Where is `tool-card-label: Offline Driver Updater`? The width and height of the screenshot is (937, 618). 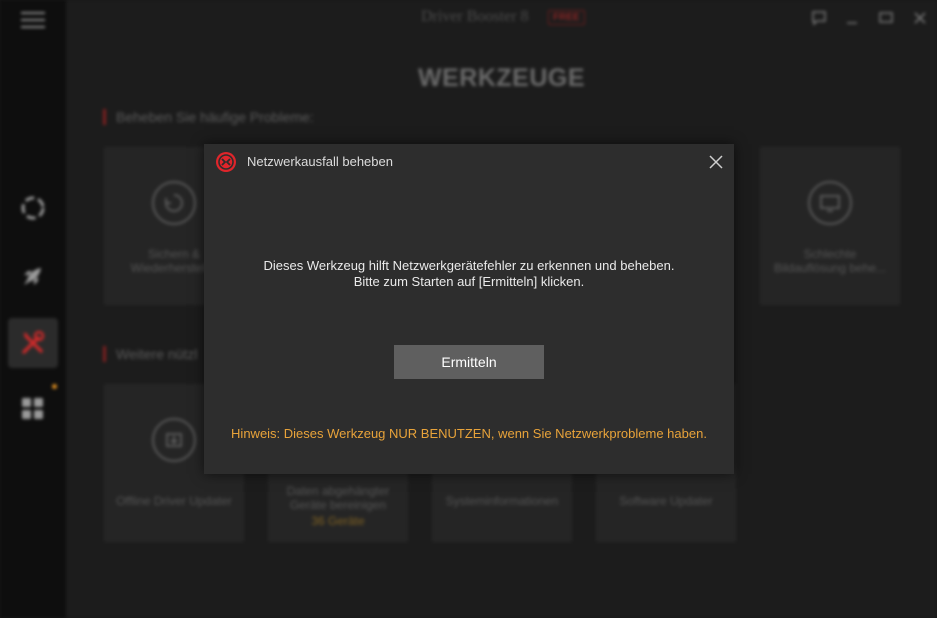 tool-card-label: Offline Driver Updater is located at coordinates (174, 501).